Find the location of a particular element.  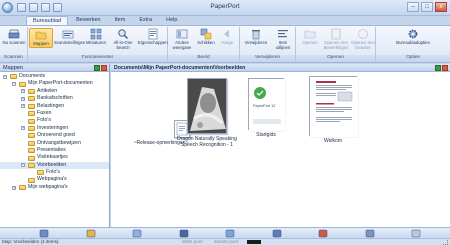

pane-close-icon is located at coordinates (104, 68).